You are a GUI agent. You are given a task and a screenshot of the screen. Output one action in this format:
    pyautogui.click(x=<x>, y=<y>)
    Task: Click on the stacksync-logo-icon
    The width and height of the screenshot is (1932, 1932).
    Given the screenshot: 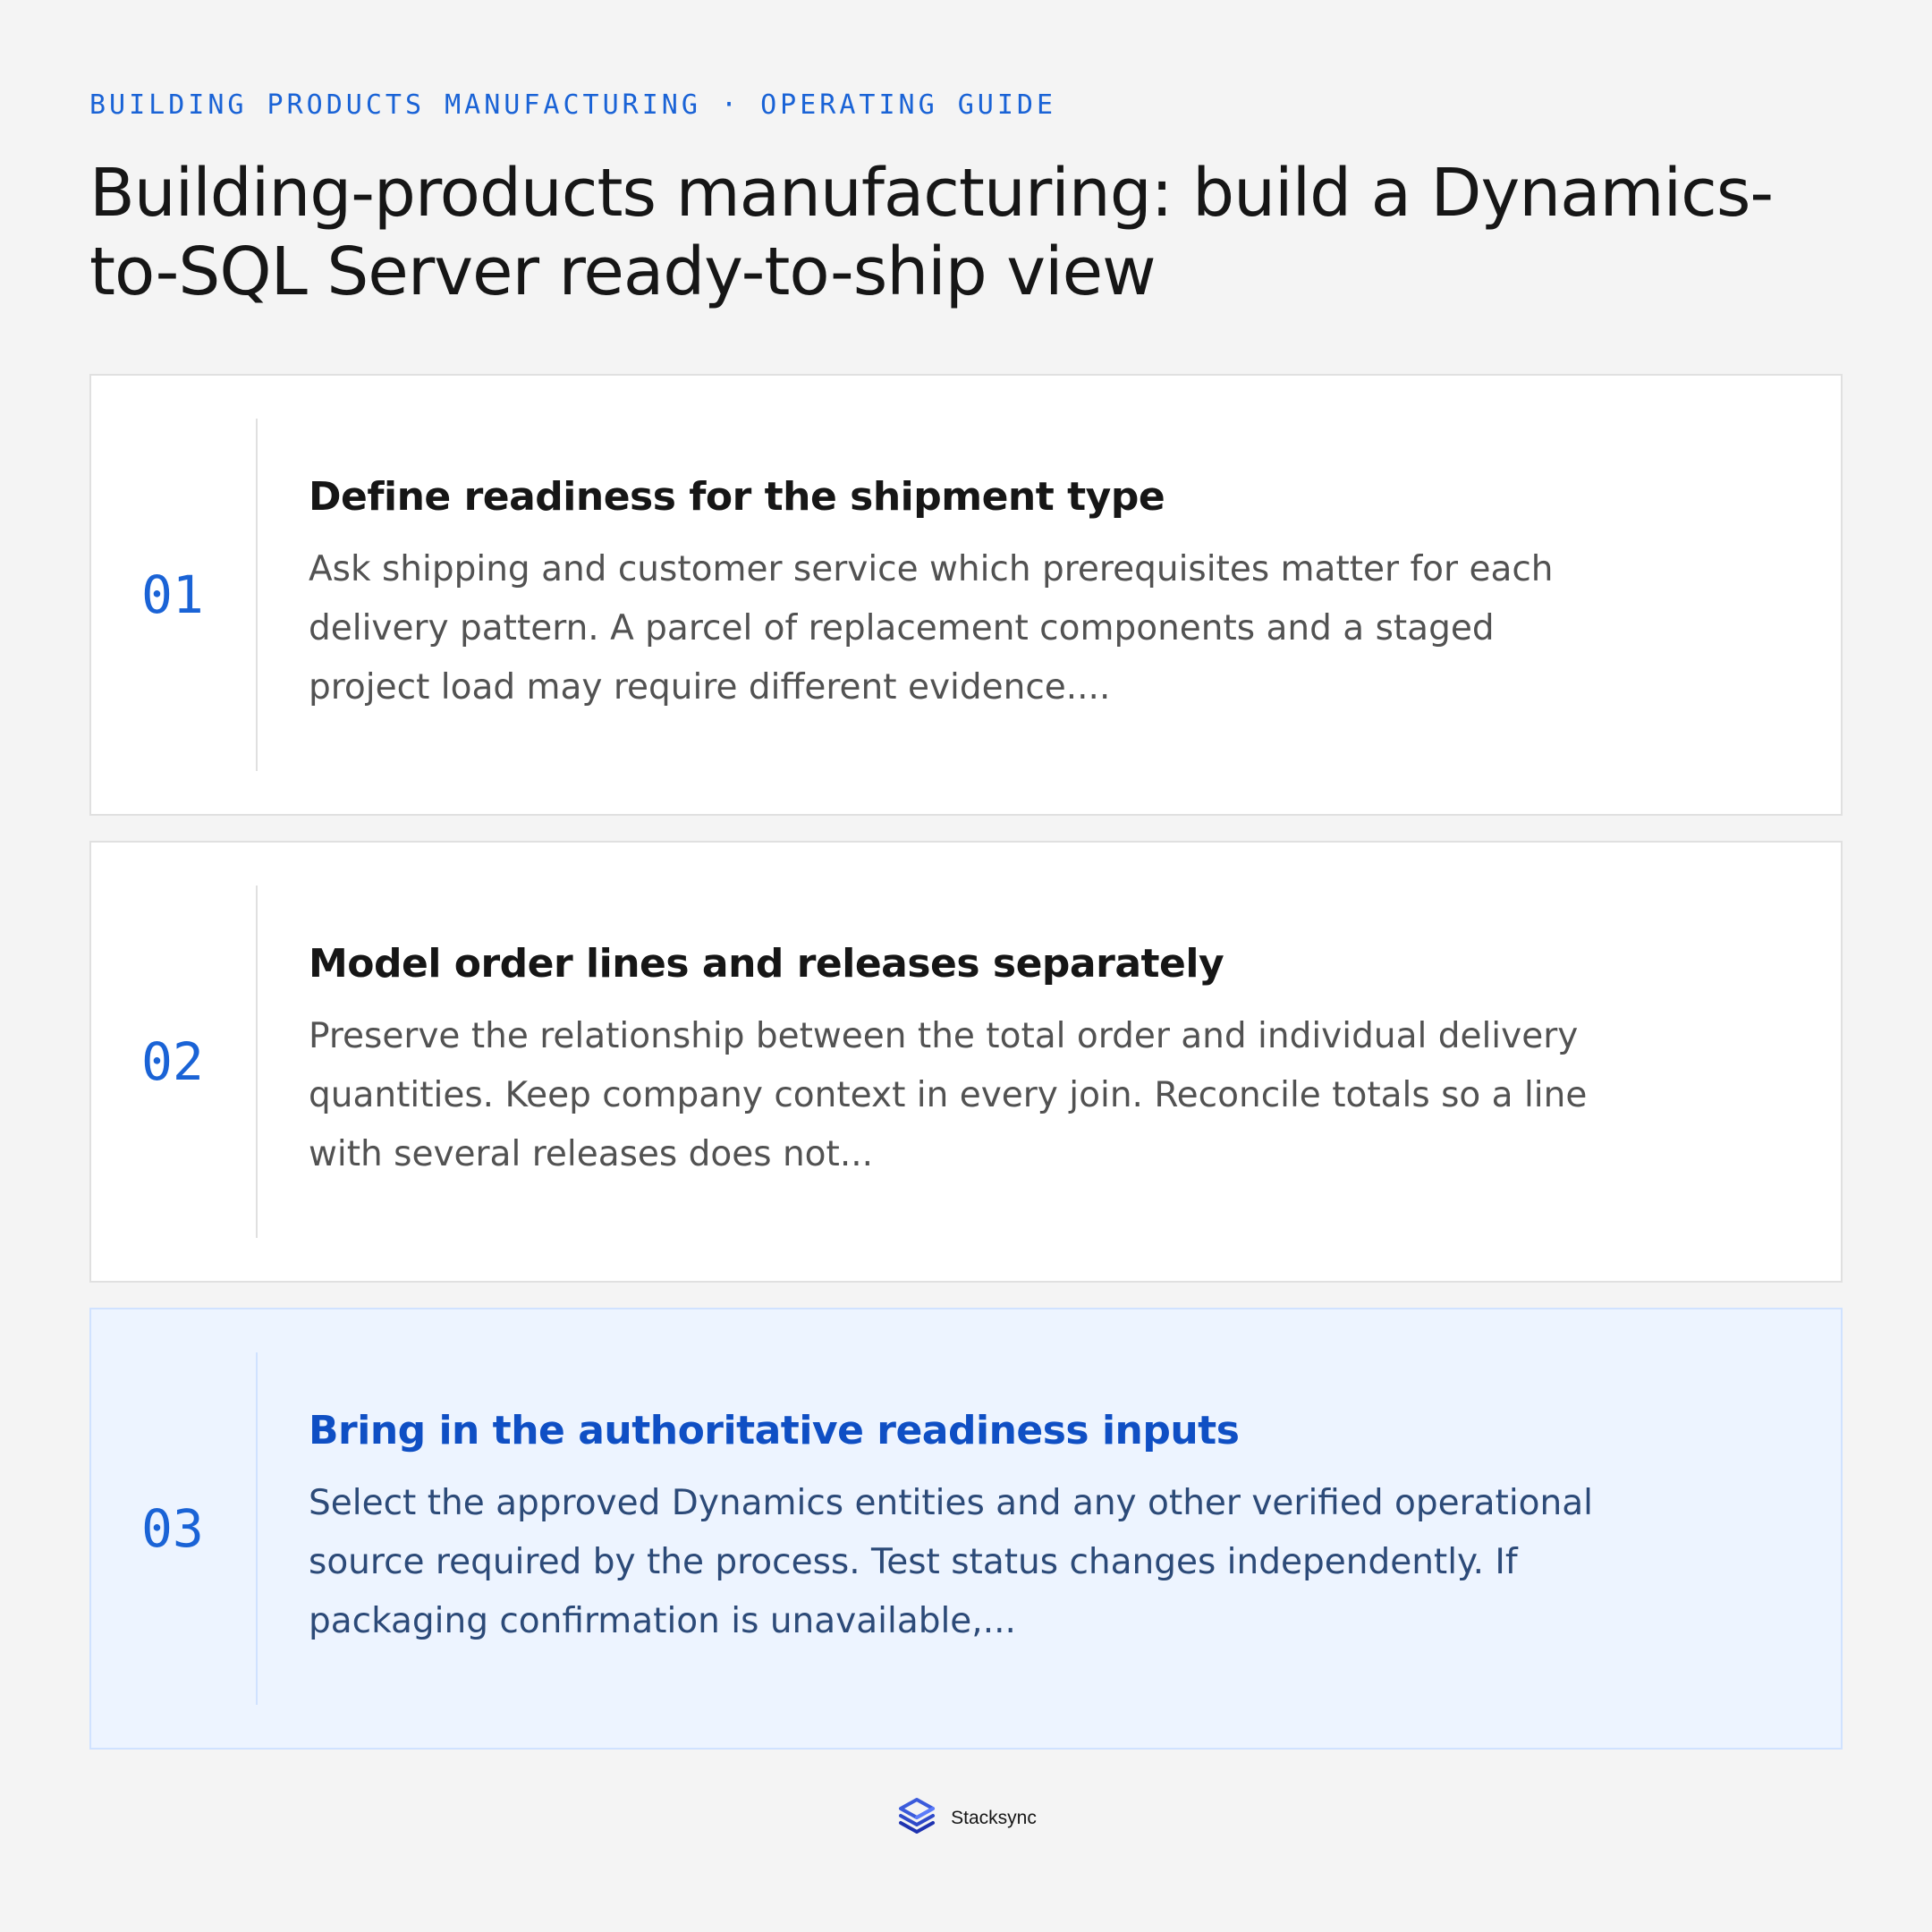 What is the action you would take?
    pyautogui.click(x=917, y=1816)
    